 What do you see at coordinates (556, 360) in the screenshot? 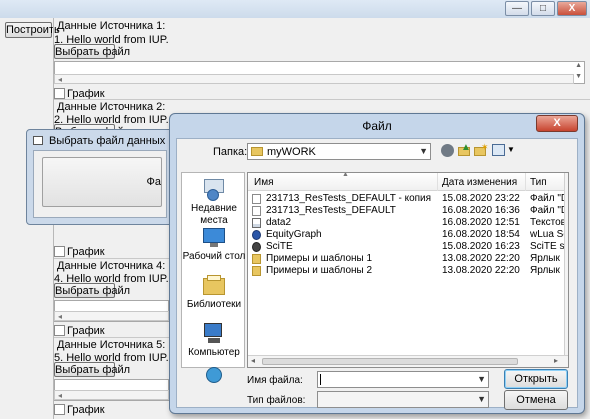
I see `scroll-right-icon: ▸` at bounding box center [556, 360].